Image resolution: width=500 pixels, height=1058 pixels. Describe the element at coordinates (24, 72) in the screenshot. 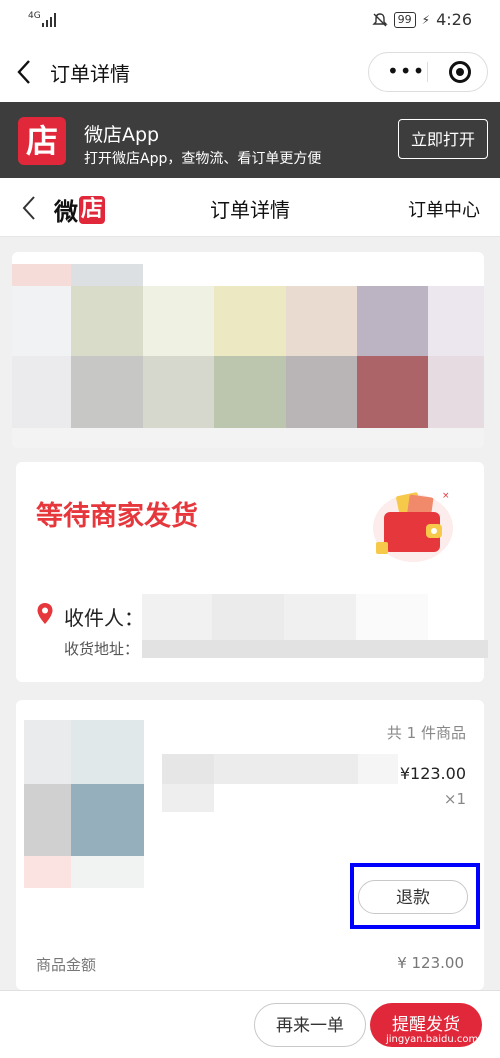

I see `back-arrow-icon` at that location.